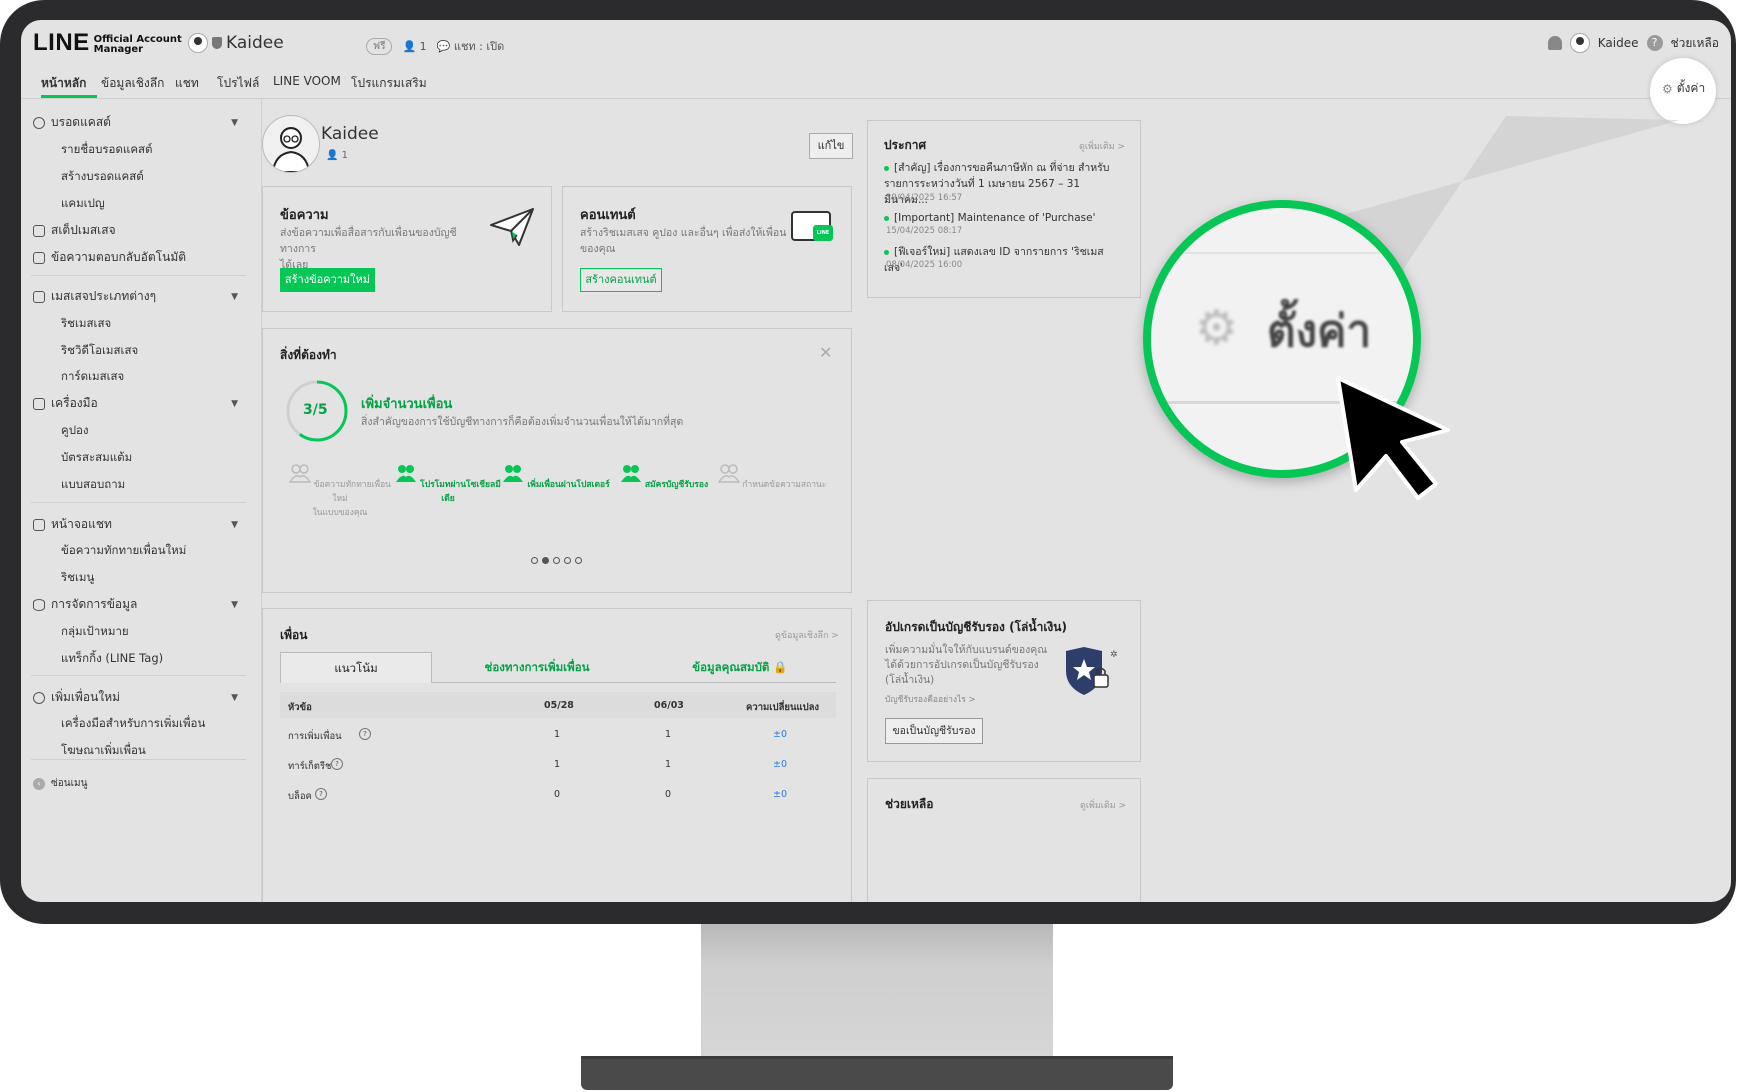 The image size is (1752, 1092). Describe the element at coordinates (1319, 331) in the screenshot. I see `magnified-settings-label: ตั้งค่า` at that location.